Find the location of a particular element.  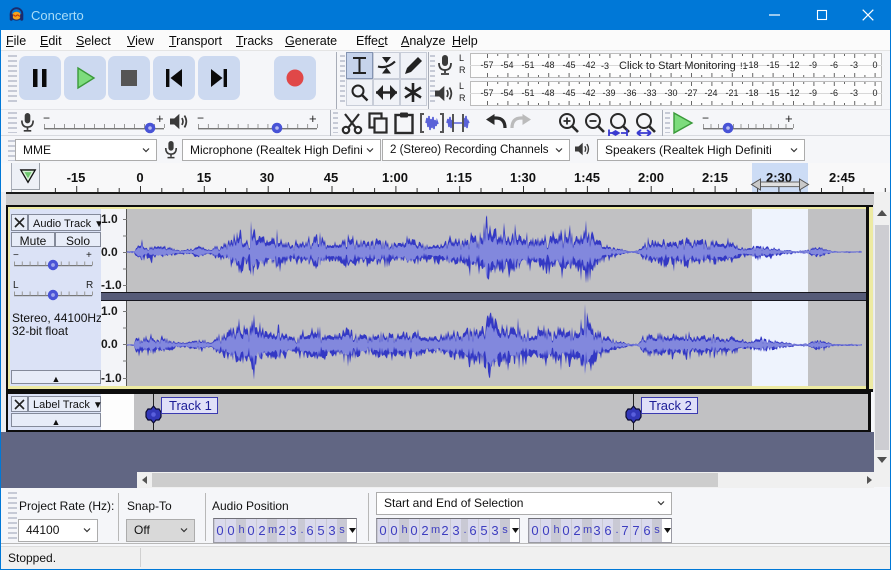

svg-text: L is located at coordinates (16, 285).